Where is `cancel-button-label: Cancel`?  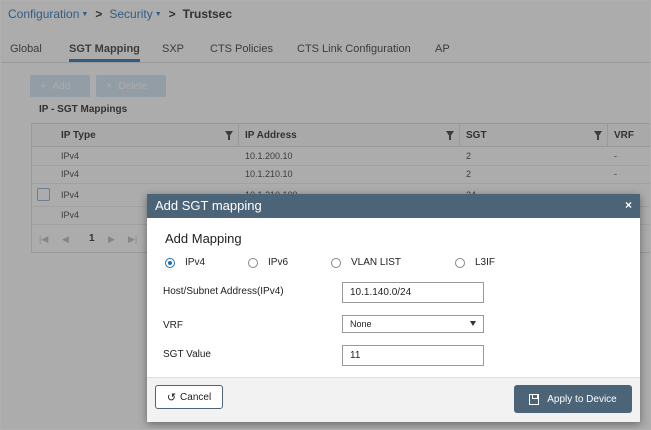 cancel-button-label: Cancel is located at coordinates (196, 397).